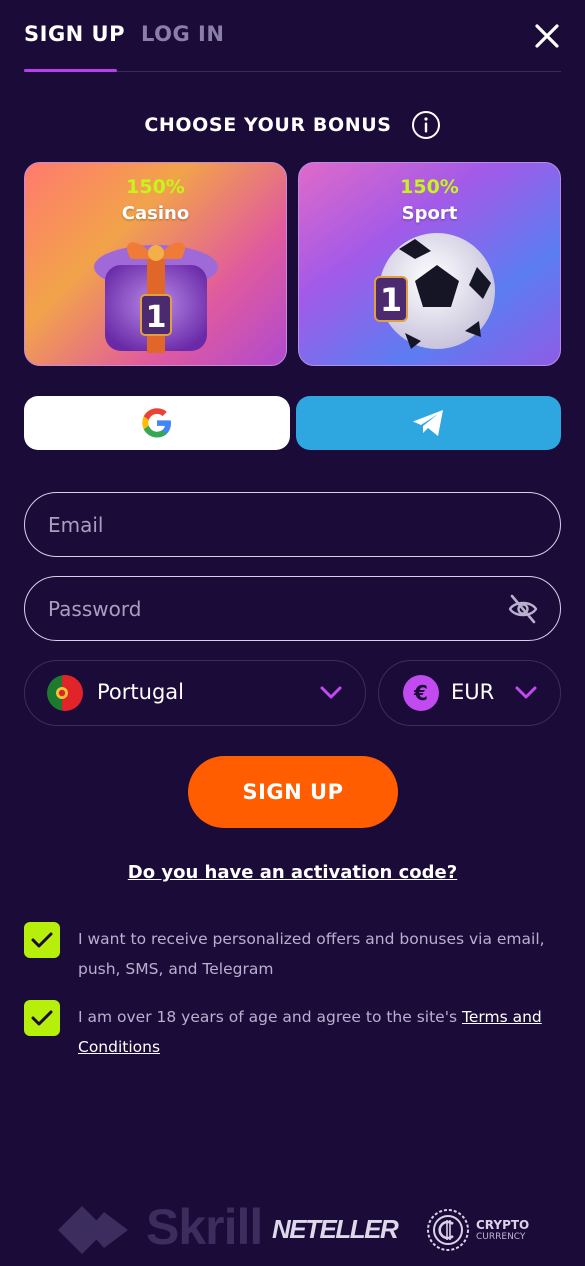 This screenshot has height=1266, width=585. What do you see at coordinates (155, 297) in the screenshot?
I see `gift-box-icon: 1` at bounding box center [155, 297].